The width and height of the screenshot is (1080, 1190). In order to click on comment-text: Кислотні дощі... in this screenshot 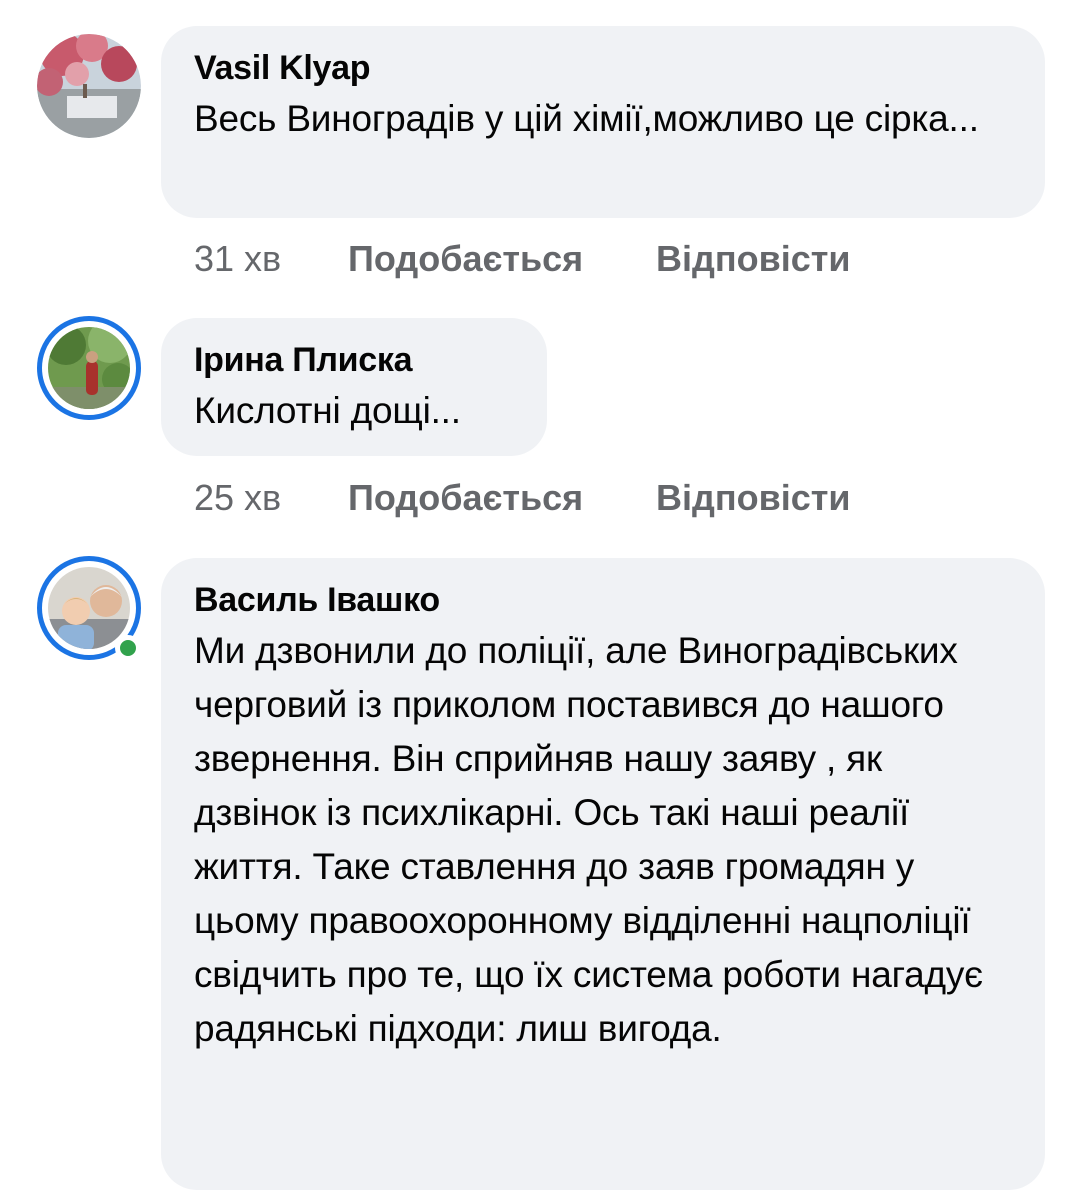, I will do `click(327, 410)`.